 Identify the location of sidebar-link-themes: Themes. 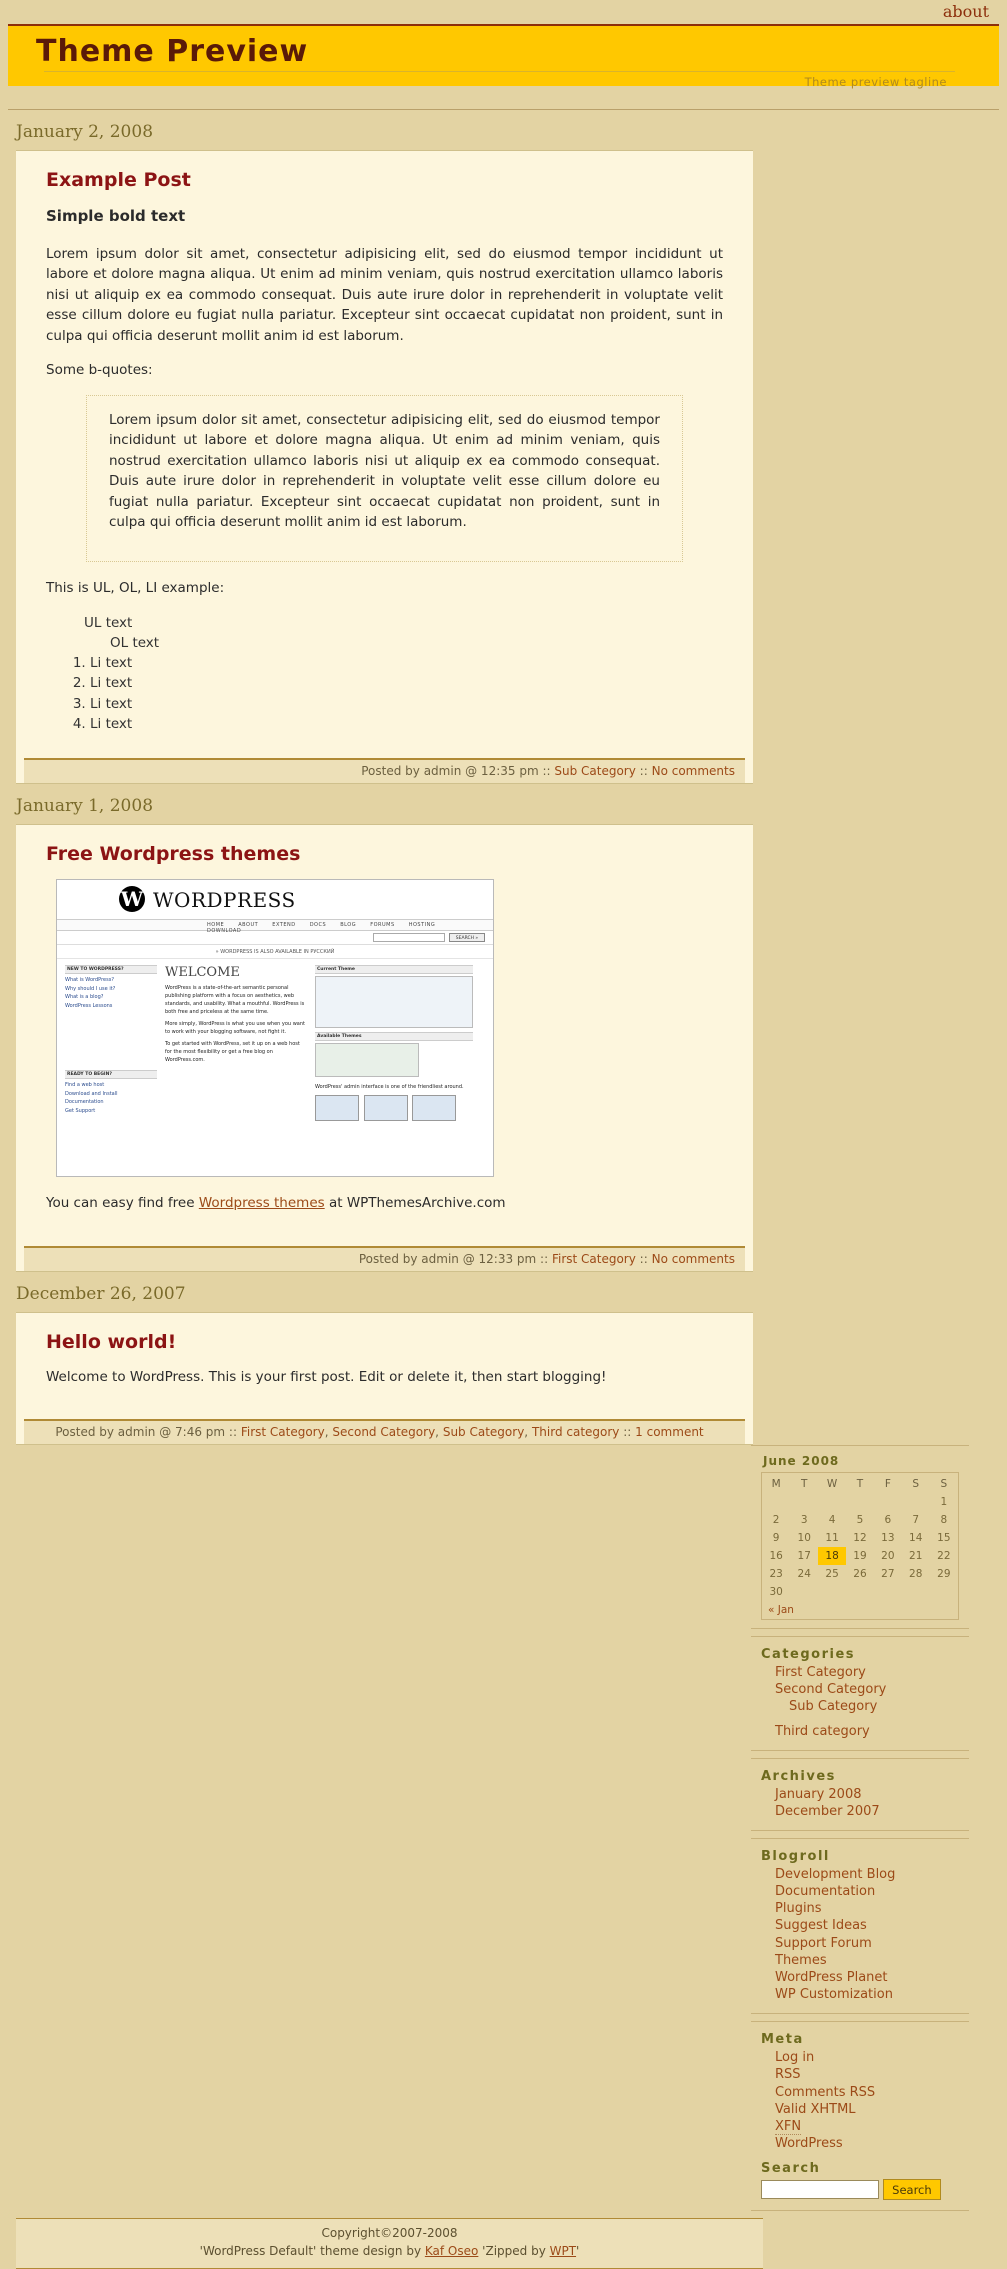
(801, 1960).